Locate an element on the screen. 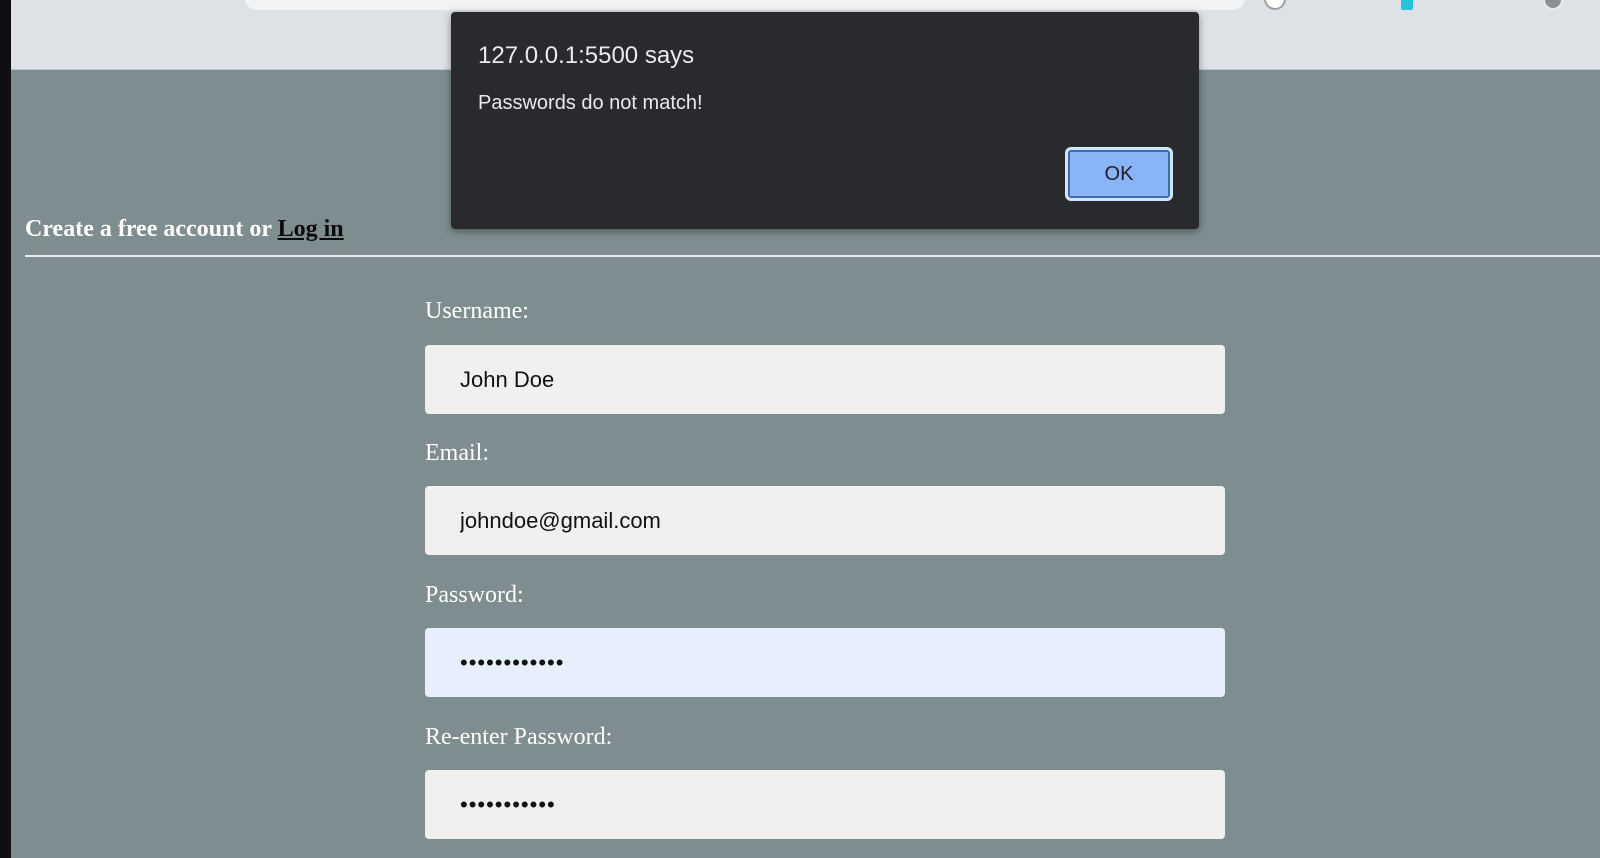 The image size is (1600, 858). reenter-password-label: Re-enter Password: is located at coordinates (519, 737).